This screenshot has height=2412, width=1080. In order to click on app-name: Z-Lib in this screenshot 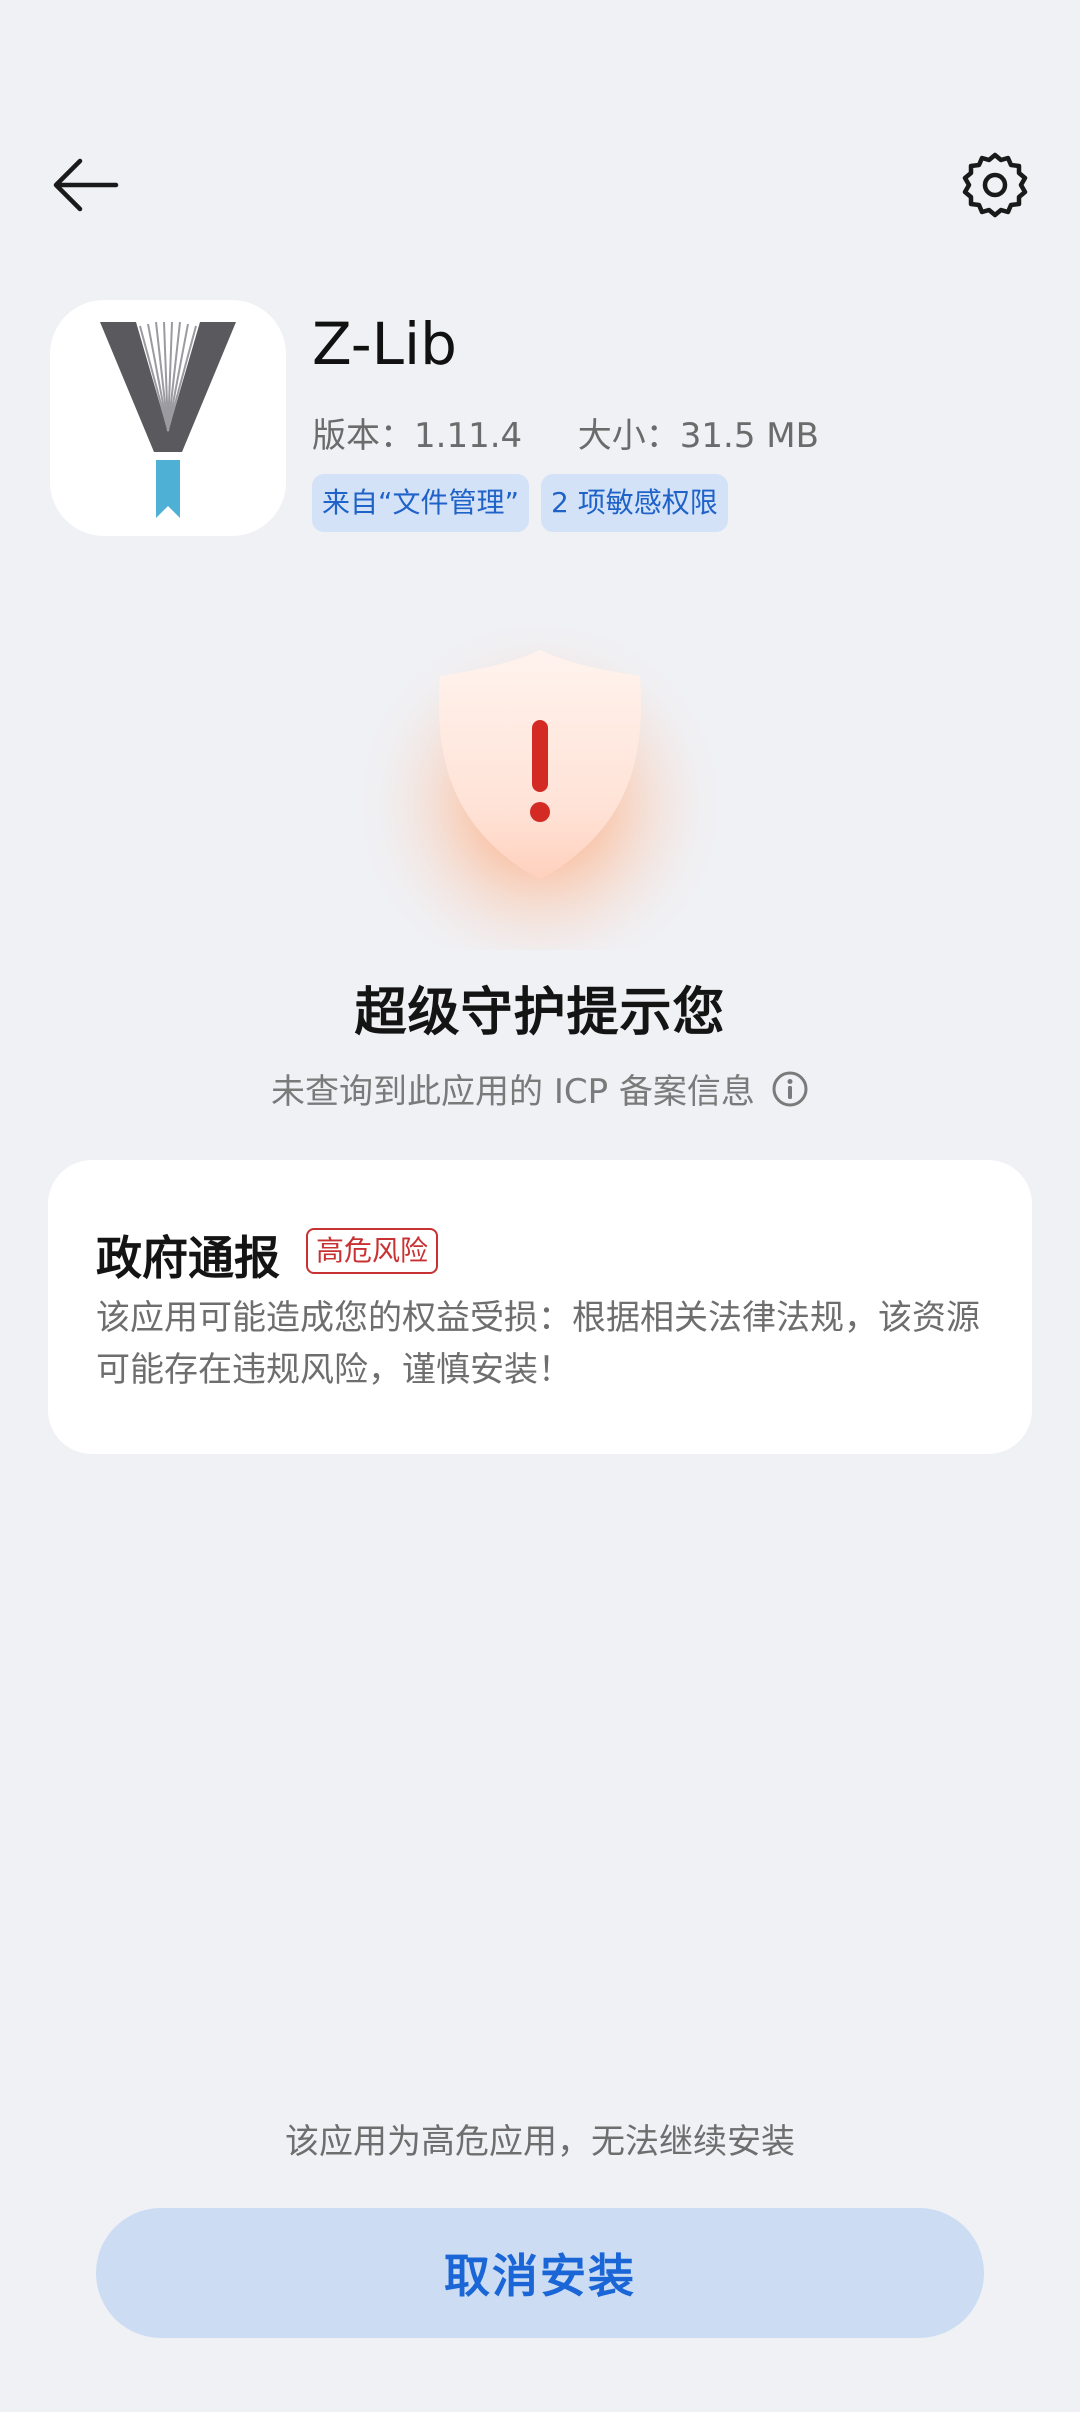, I will do `click(384, 344)`.